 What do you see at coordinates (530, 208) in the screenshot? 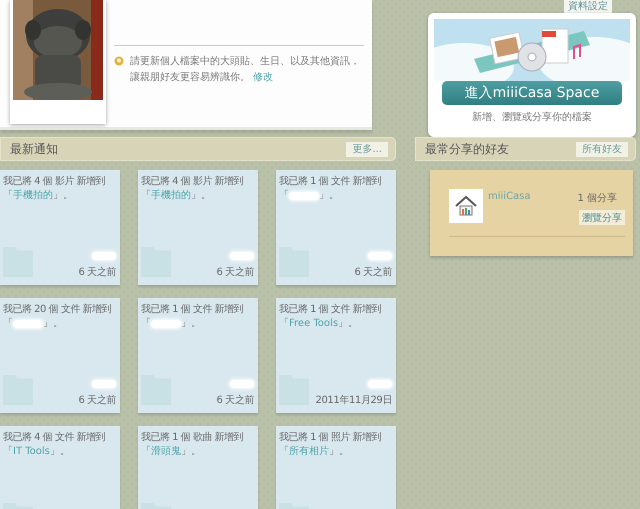
I see `friend-name: miiiCasa` at bounding box center [530, 208].